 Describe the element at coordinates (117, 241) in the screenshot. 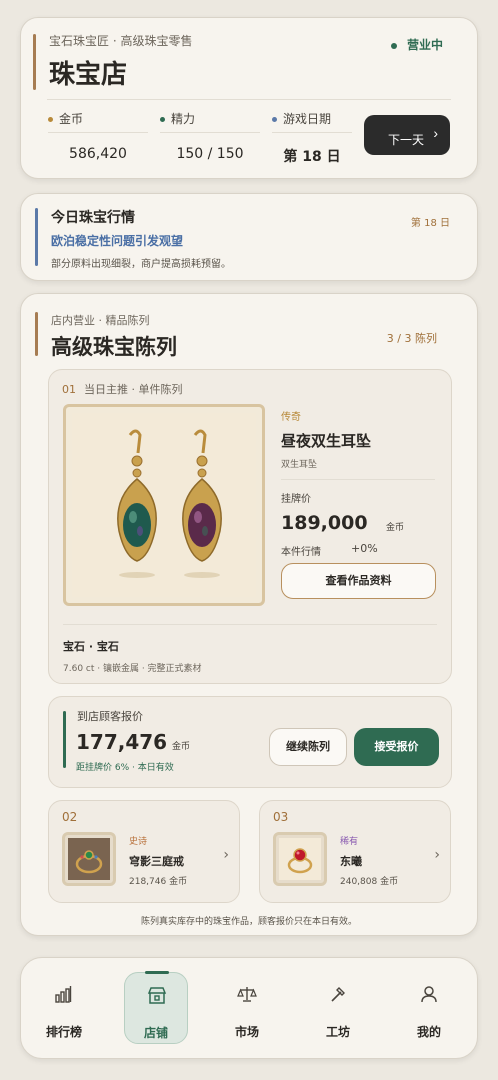

I see `market-headline: 欧泊稳定性问题引发观望` at that location.